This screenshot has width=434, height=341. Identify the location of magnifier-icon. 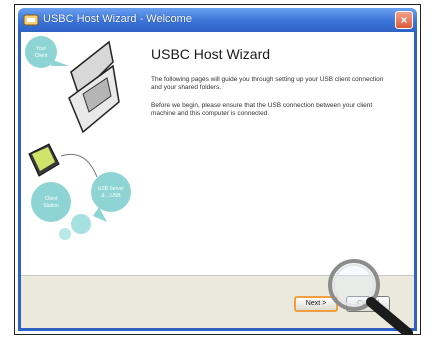
(370, 297).